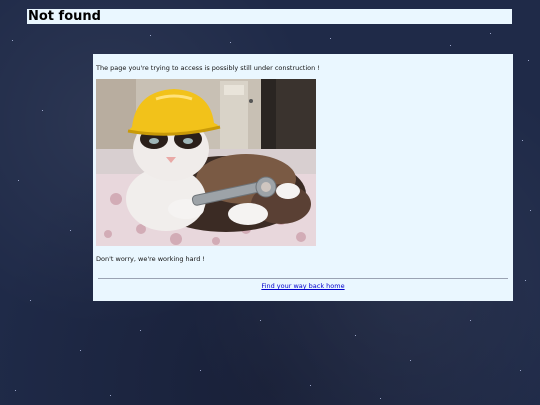  I want to click on header-bar: Not found, so click(269, 16).